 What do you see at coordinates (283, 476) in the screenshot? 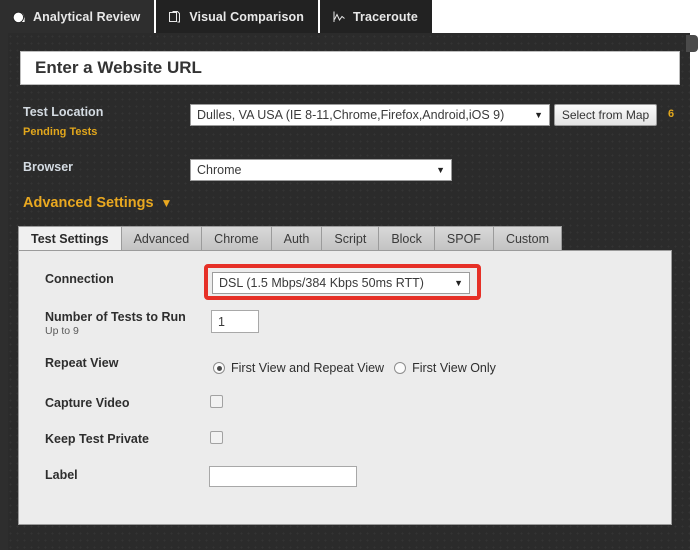
I see `label-input` at bounding box center [283, 476].